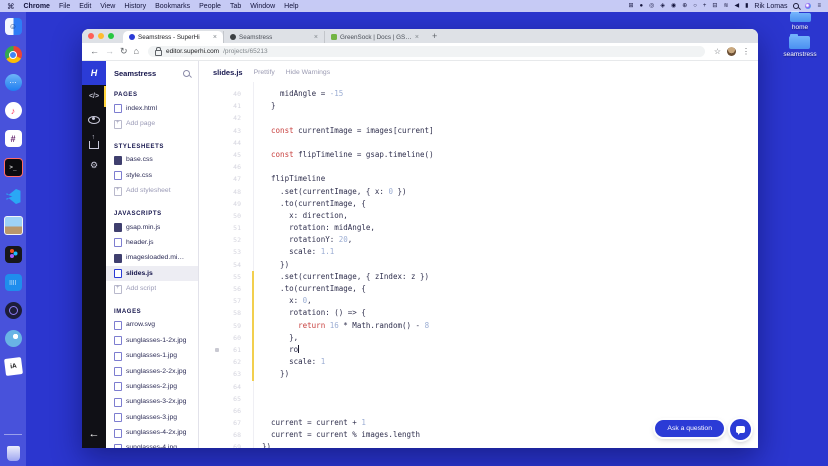 The image size is (828, 466). Describe the element at coordinates (13, 82) in the screenshot. I see `dock-messages-icon: ⋯` at that location.